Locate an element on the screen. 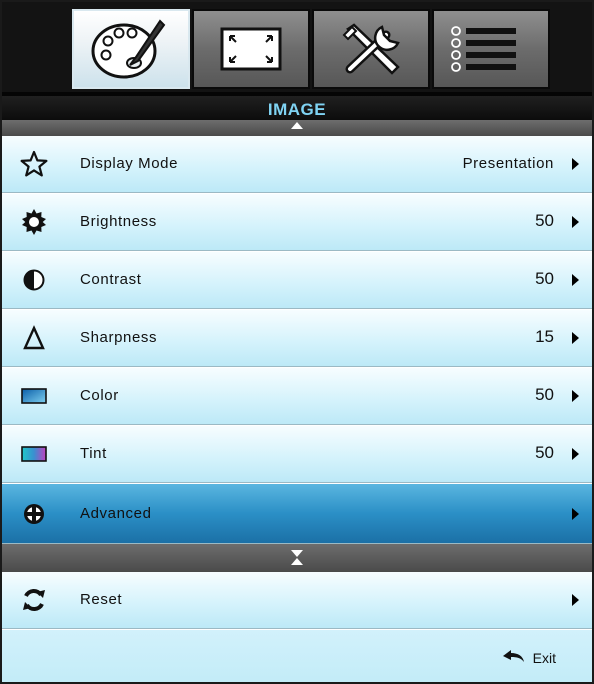 The width and height of the screenshot is (594, 684). menu-item-display-mode: Display Mode Presentation is located at coordinates (297, 164).